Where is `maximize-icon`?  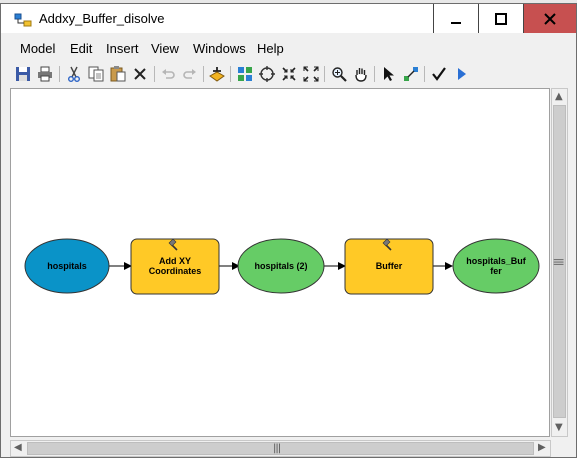
maximize-icon is located at coordinates (501, 18).